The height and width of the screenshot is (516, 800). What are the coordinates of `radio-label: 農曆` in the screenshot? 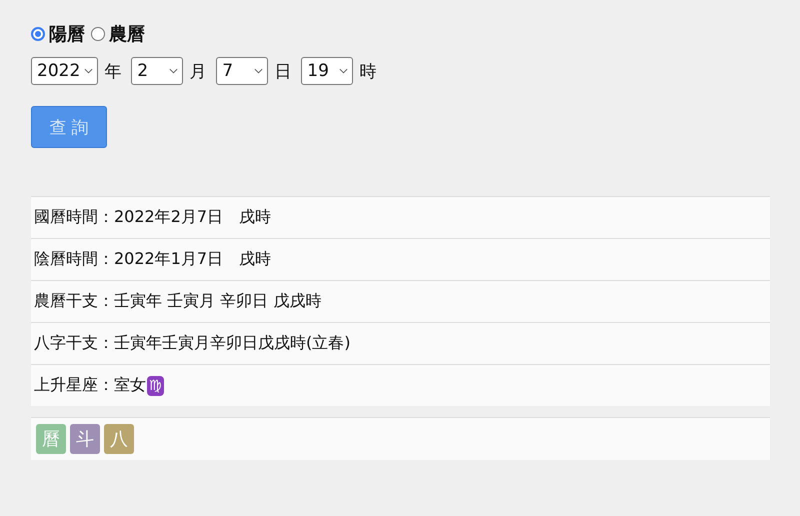 It's located at (127, 34).